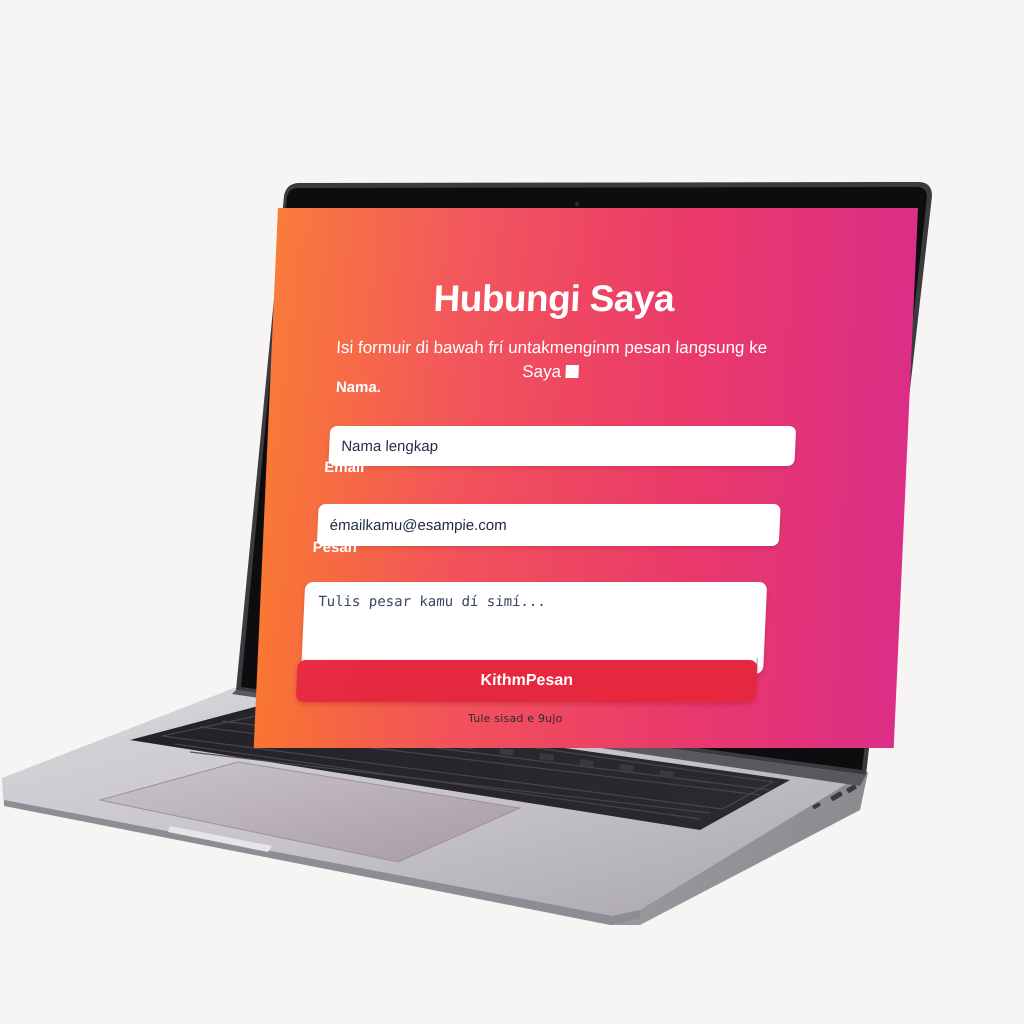 This screenshot has height=1024, width=1024. What do you see at coordinates (577, 204) in the screenshot?
I see `camera-icon` at bounding box center [577, 204].